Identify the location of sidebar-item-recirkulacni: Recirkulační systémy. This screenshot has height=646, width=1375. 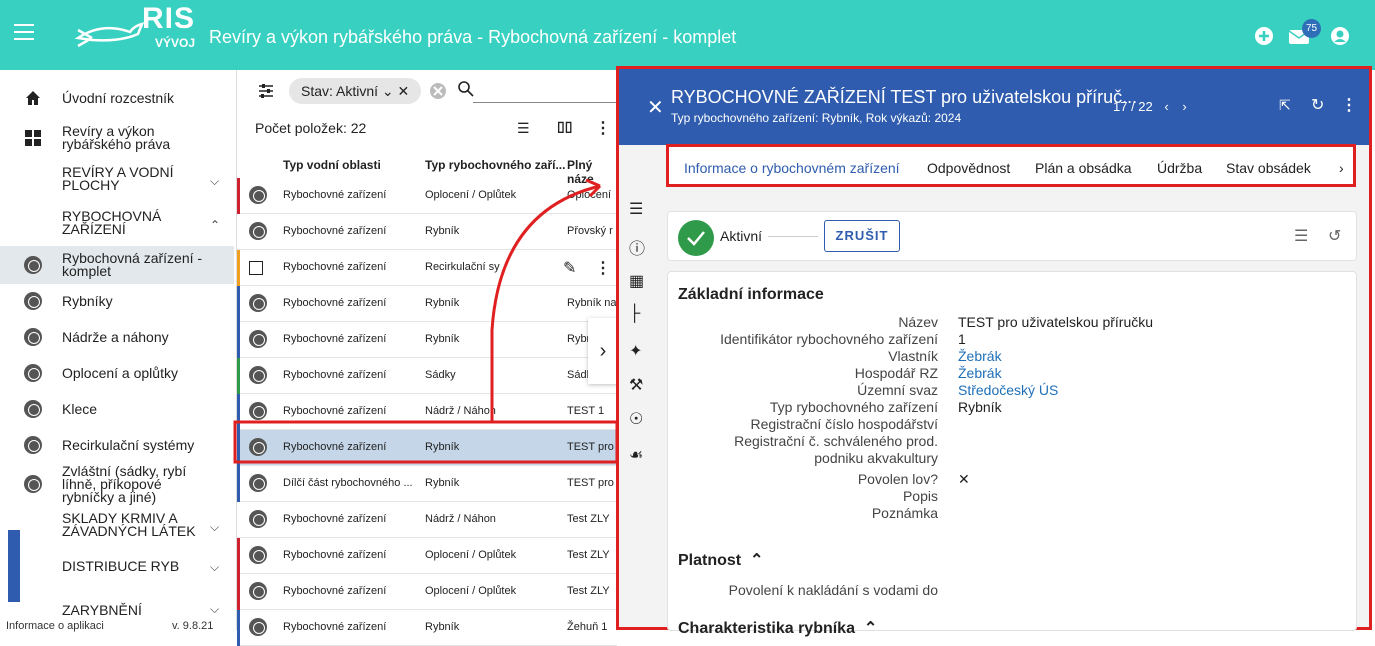
(117, 445).